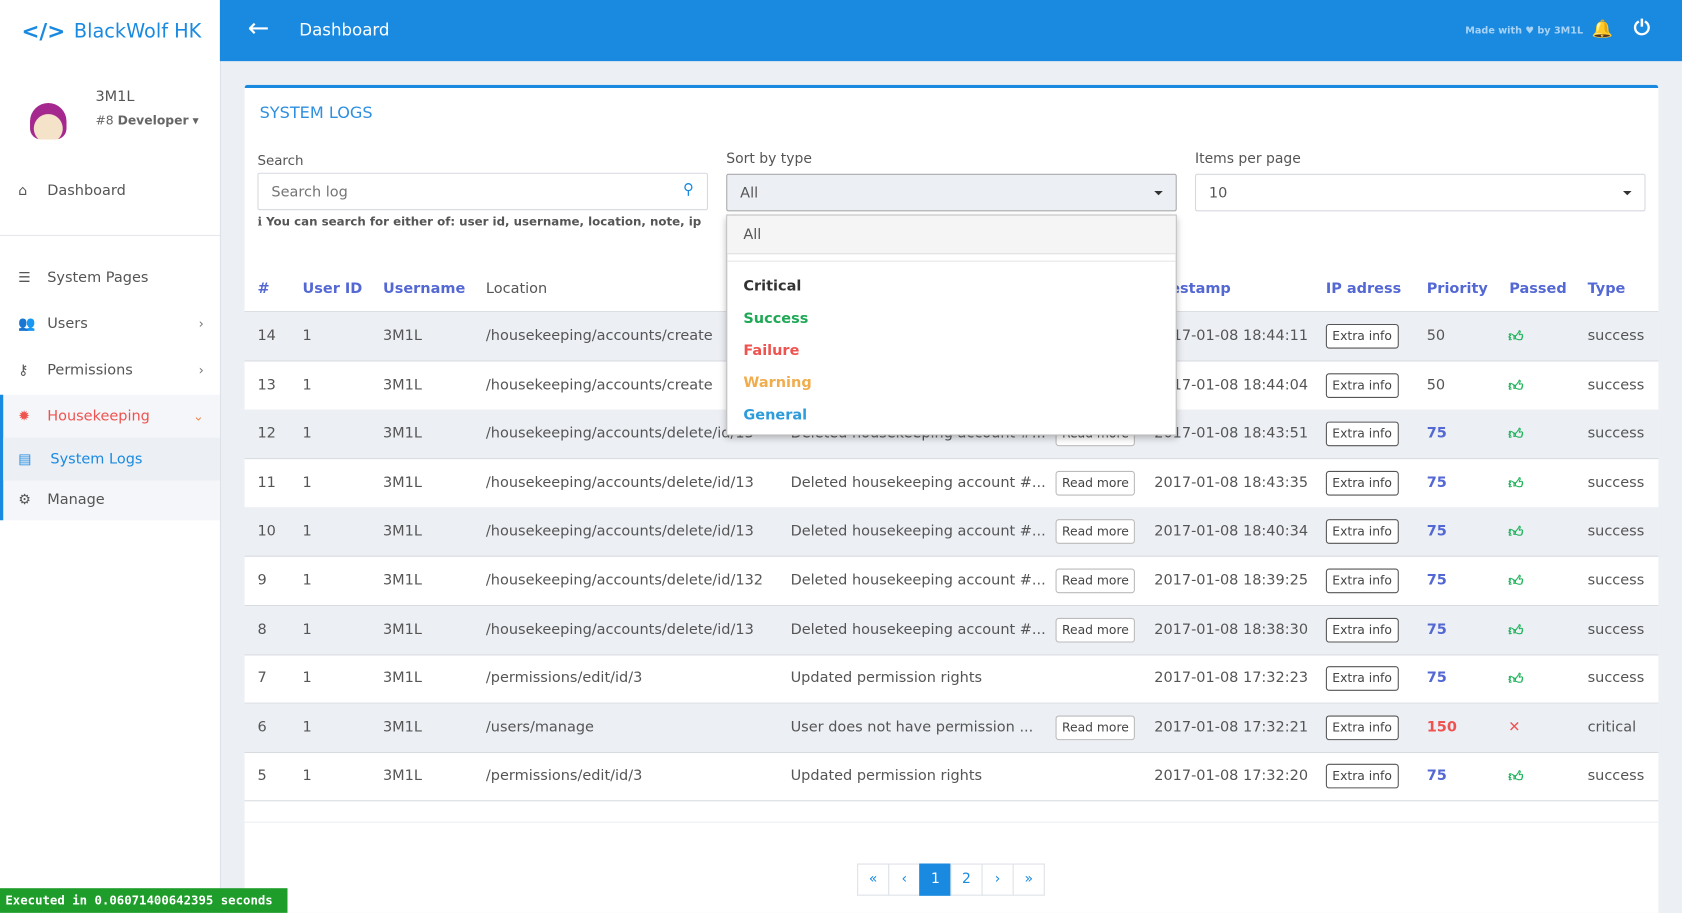  Describe the element at coordinates (516, 288) in the screenshot. I see `col-location: Location` at that location.